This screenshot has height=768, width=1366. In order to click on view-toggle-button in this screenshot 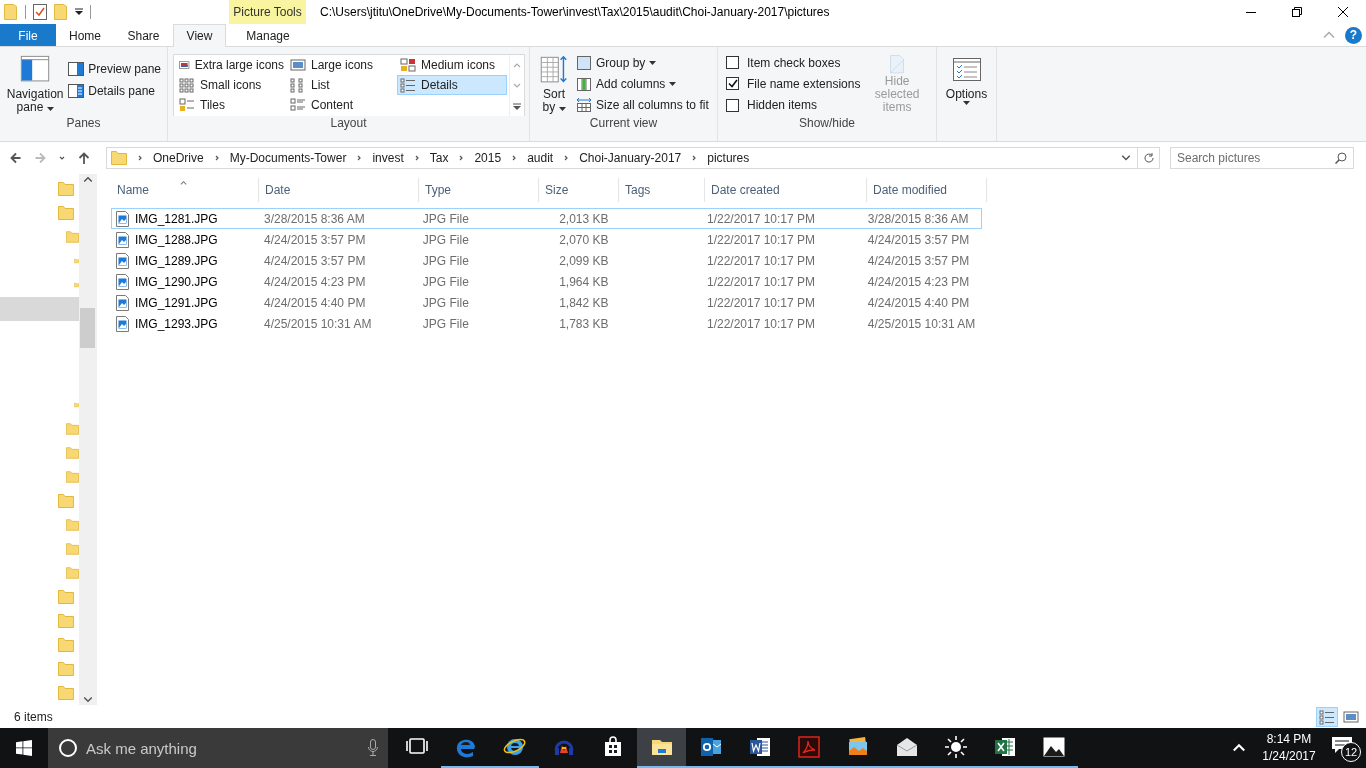, I will do `click(1327, 716)`.